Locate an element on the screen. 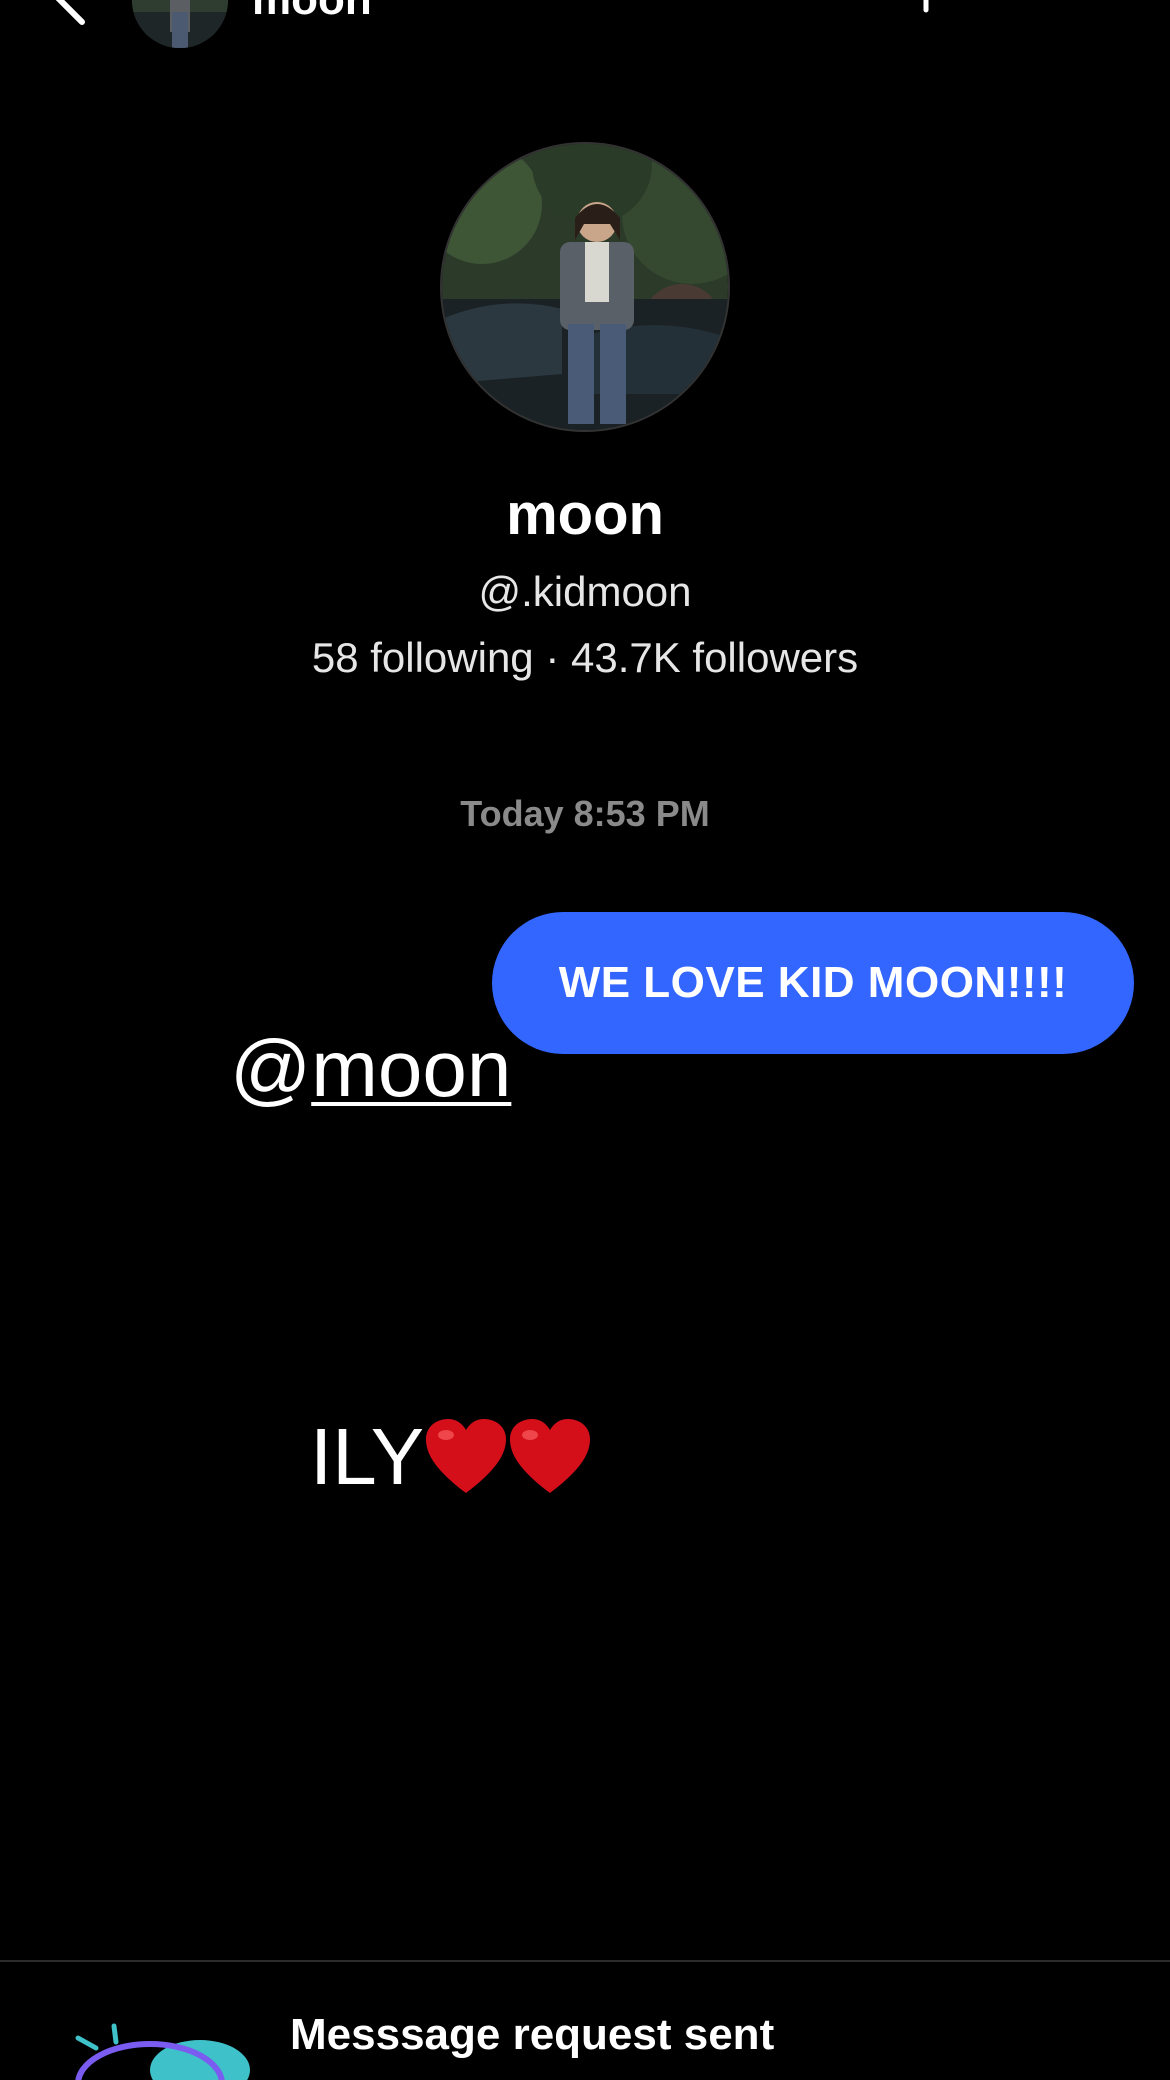 This screenshot has height=2080, width=1170. message-request-status: Messsage request sent is located at coordinates (532, 2034).